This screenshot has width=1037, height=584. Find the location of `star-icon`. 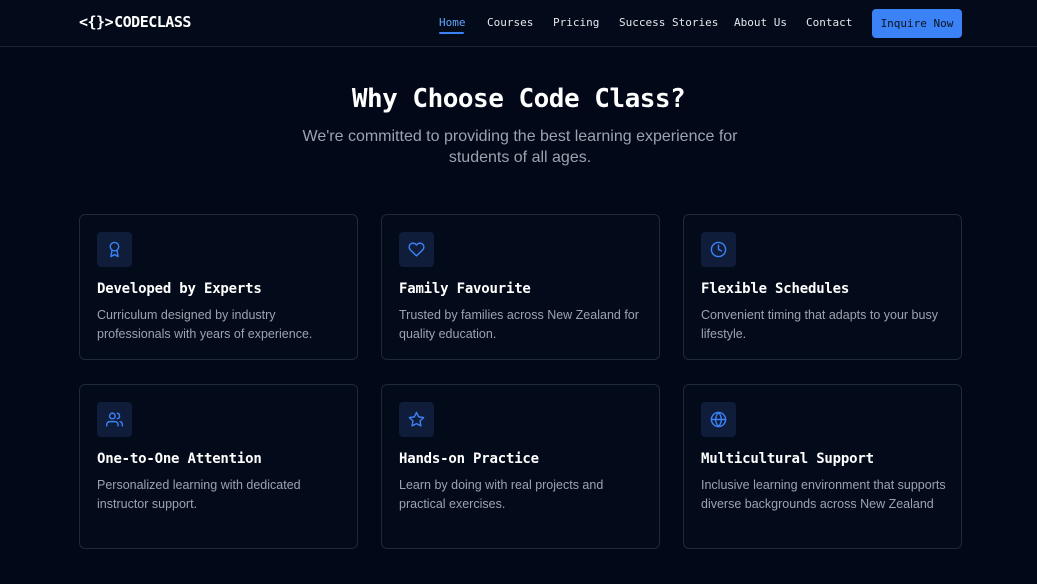

star-icon is located at coordinates (416, 419).